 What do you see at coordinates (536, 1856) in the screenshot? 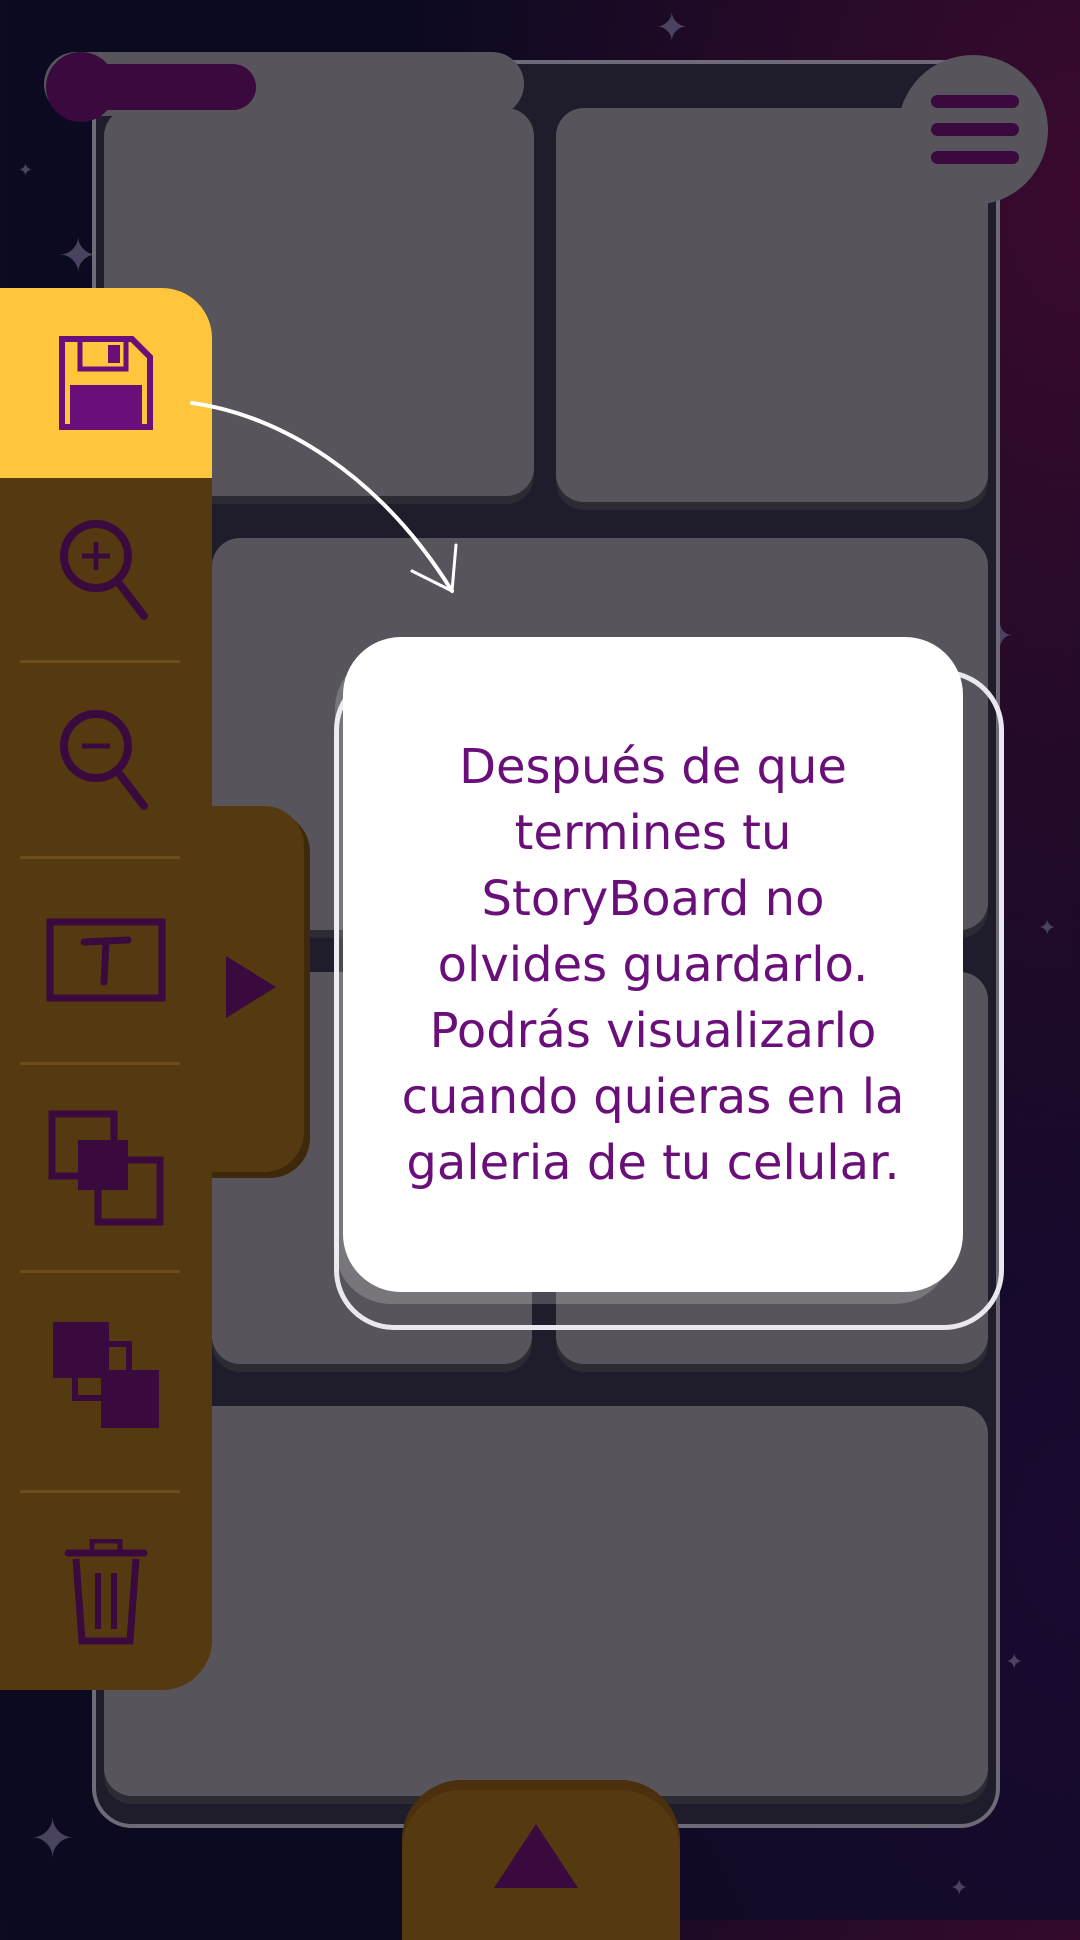
I see `up-arrow-icon` at bounding box center [536, 1856].